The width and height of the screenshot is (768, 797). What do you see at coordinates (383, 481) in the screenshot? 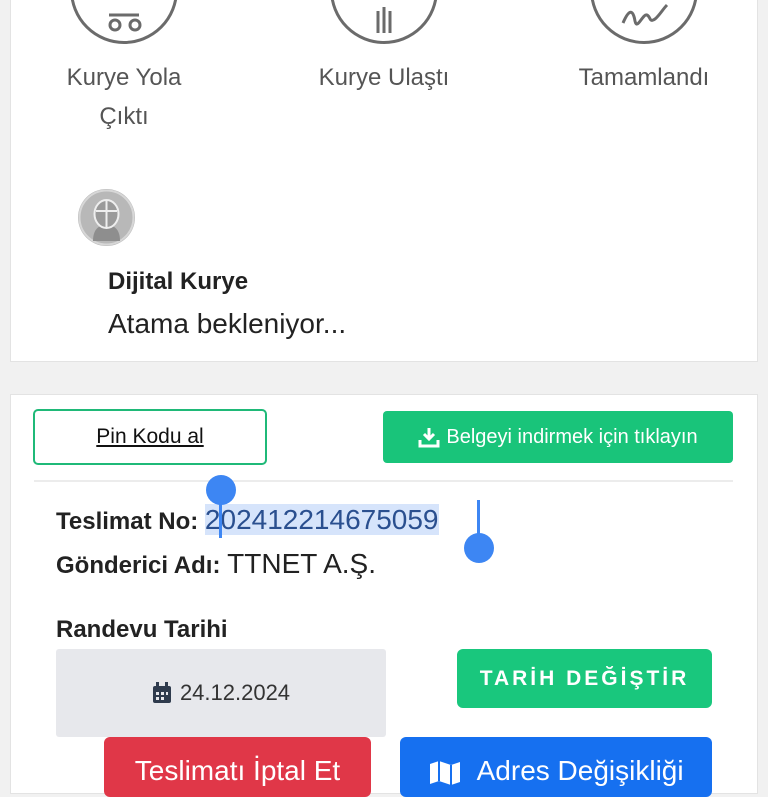
I see `divider` at bounding box center [383, 481].